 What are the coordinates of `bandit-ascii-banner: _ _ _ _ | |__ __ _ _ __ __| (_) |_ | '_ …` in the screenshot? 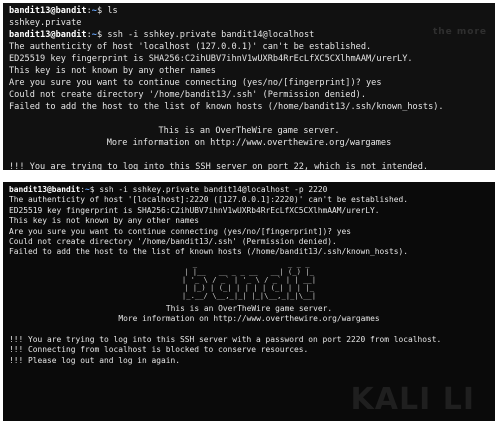 It's located at (249, 279).